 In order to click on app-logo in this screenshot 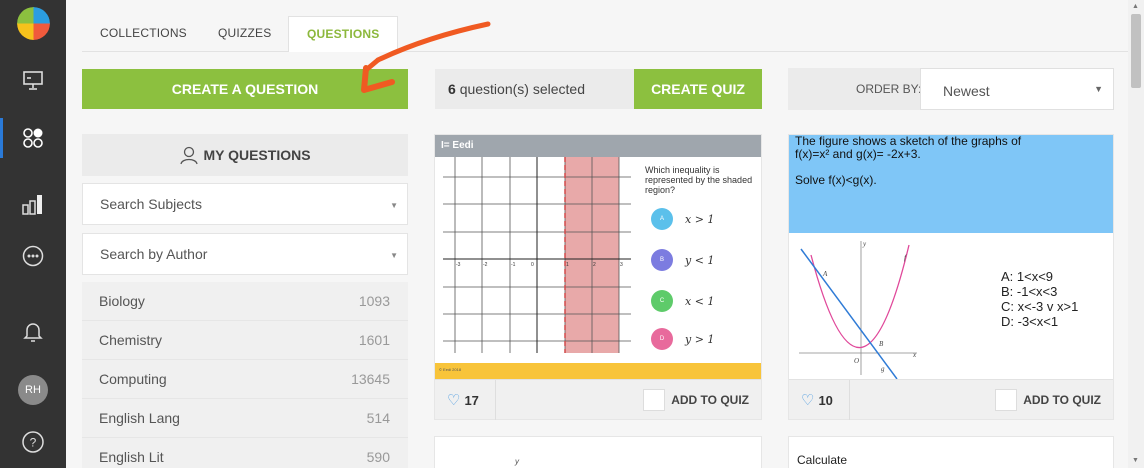, I will do `click(33, 23)`.